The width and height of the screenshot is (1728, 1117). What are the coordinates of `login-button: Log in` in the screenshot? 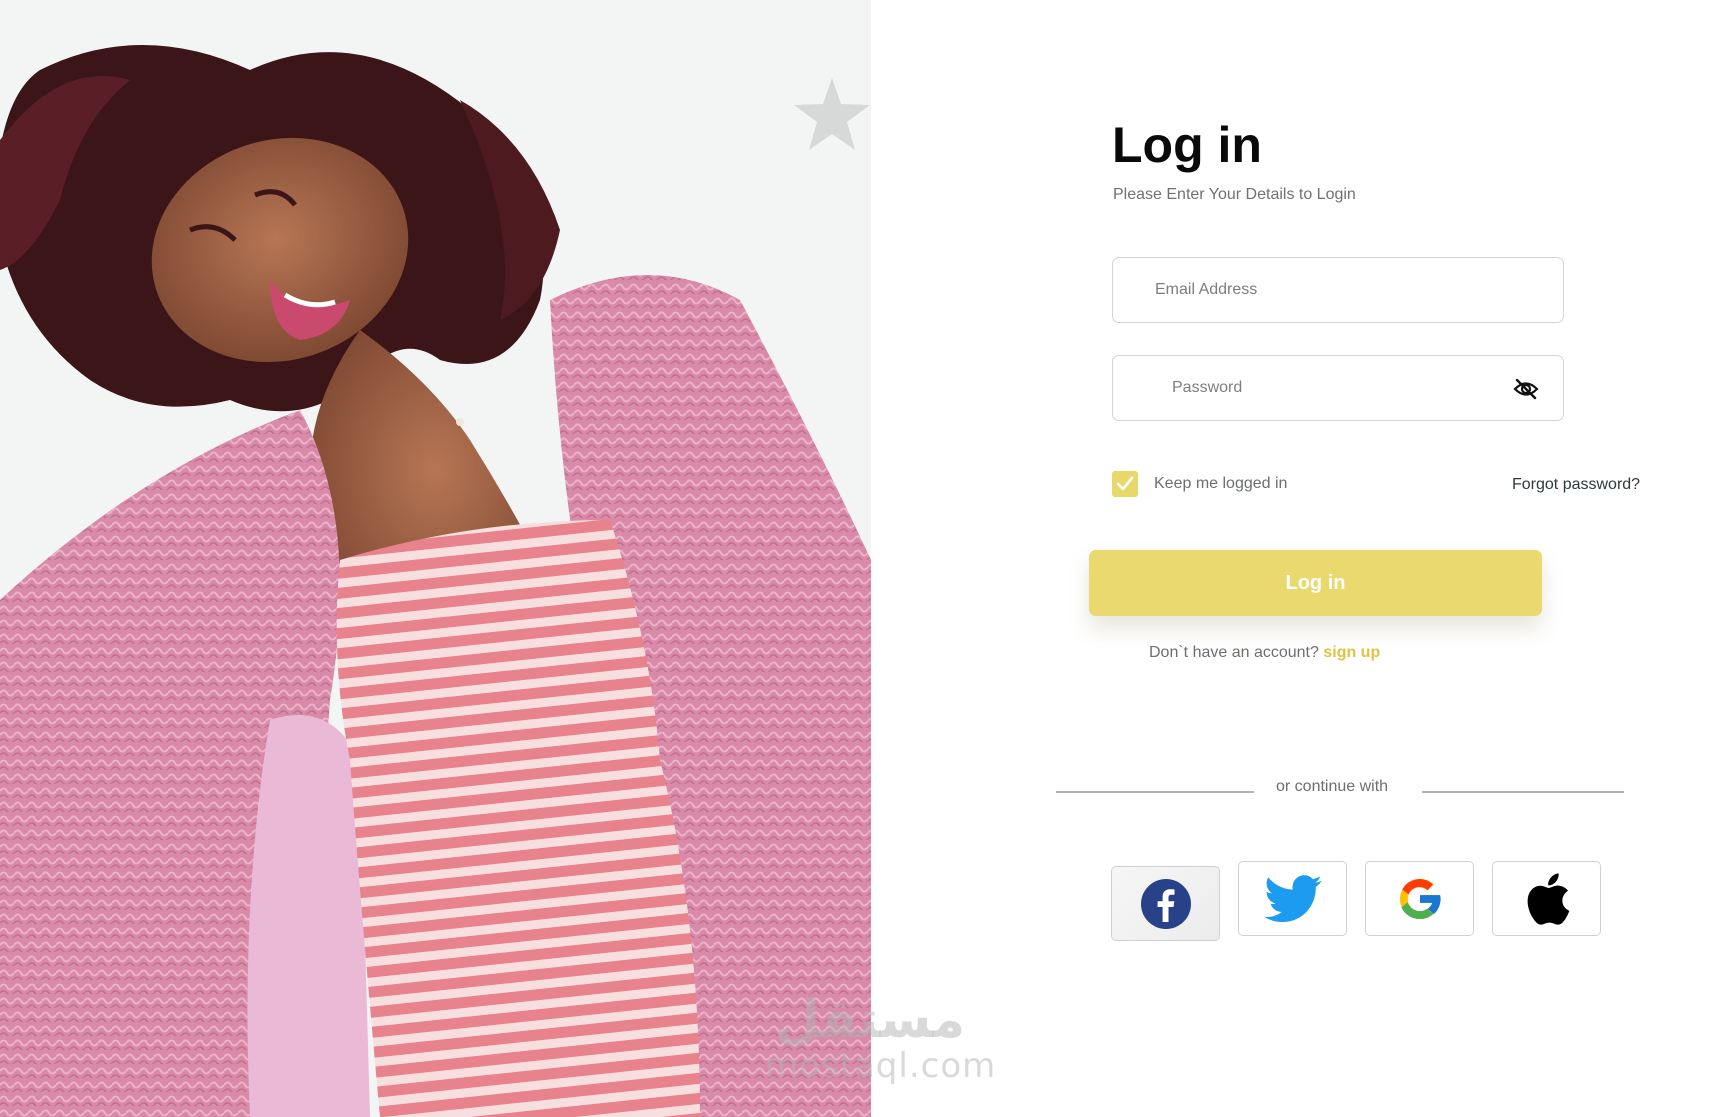 It's located at (1315, 583).